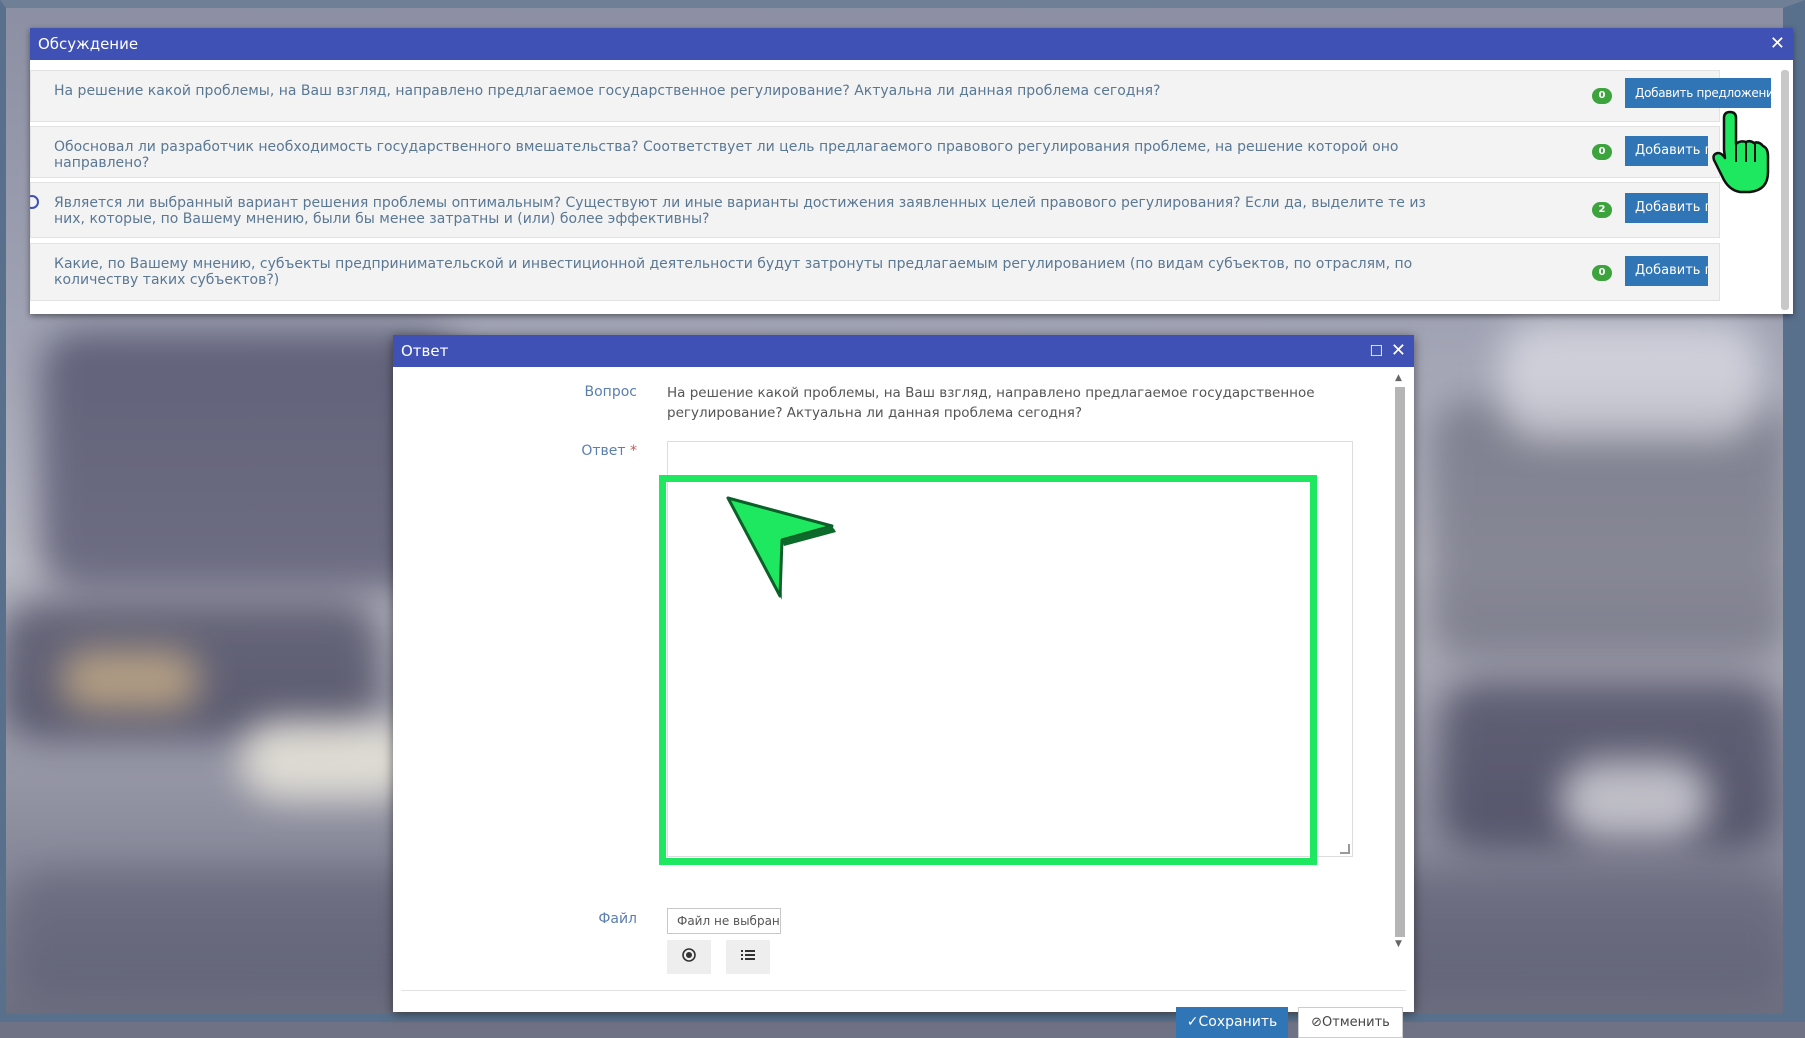 The width and height of the screenshot is (1805, 1038). I want to click on cancel-button: ⊘Отменить, so click(1350, 1022).